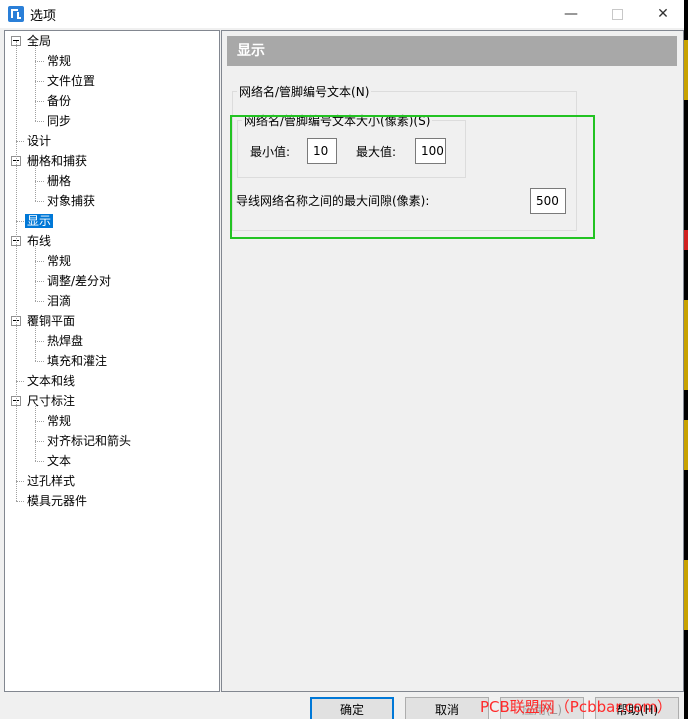 Image resolution: width=688 pixels, height=719 pixels. What do you see at coordinates (342, 14) in the screenshot?
I see `title-bar: 选项 — ✕` at bounding box center [342, 14].